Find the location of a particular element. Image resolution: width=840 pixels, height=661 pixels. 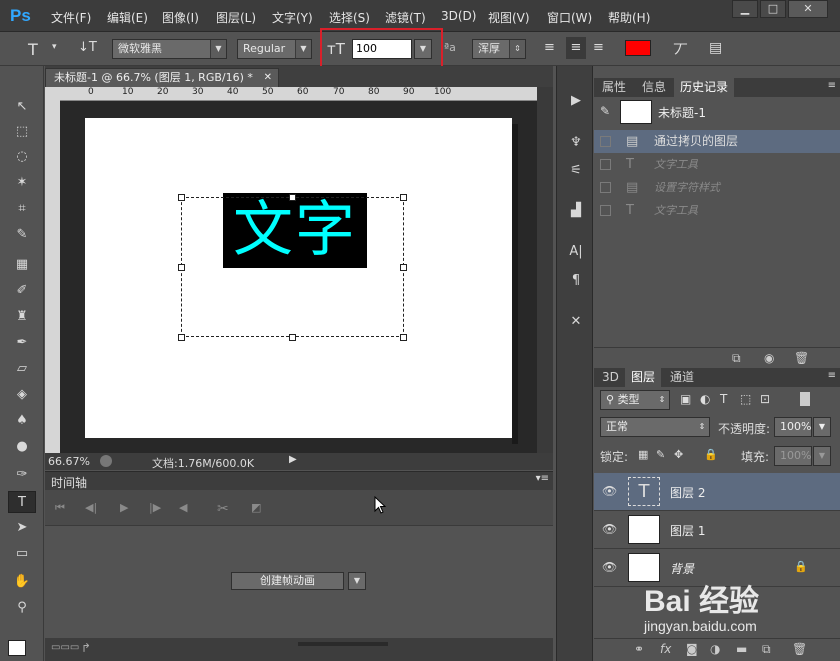

filter-shape-icon: ⬚ is located at coordinates (745, 399).